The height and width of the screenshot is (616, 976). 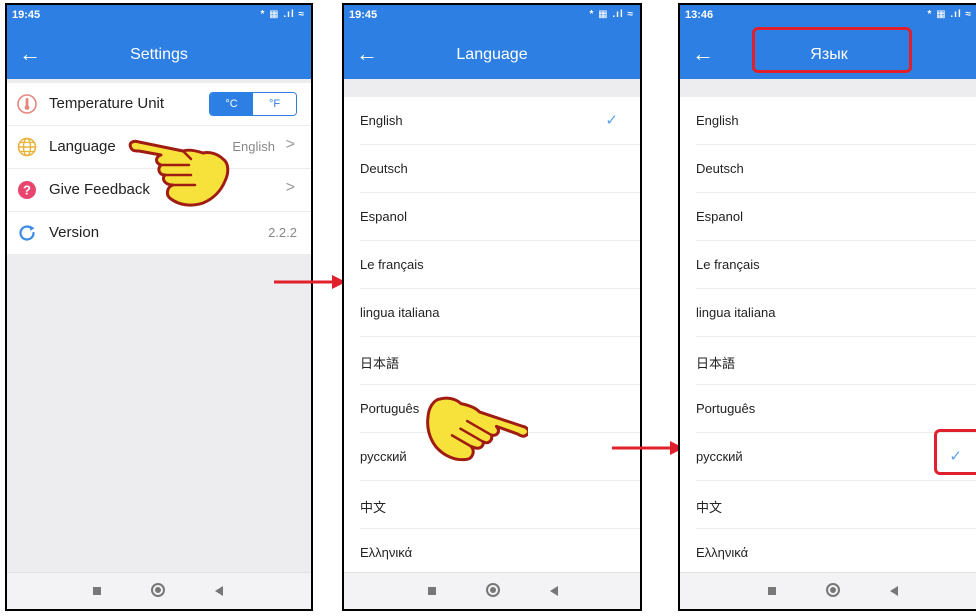 I want to click on globe-icon, so click(x=27, y=147).